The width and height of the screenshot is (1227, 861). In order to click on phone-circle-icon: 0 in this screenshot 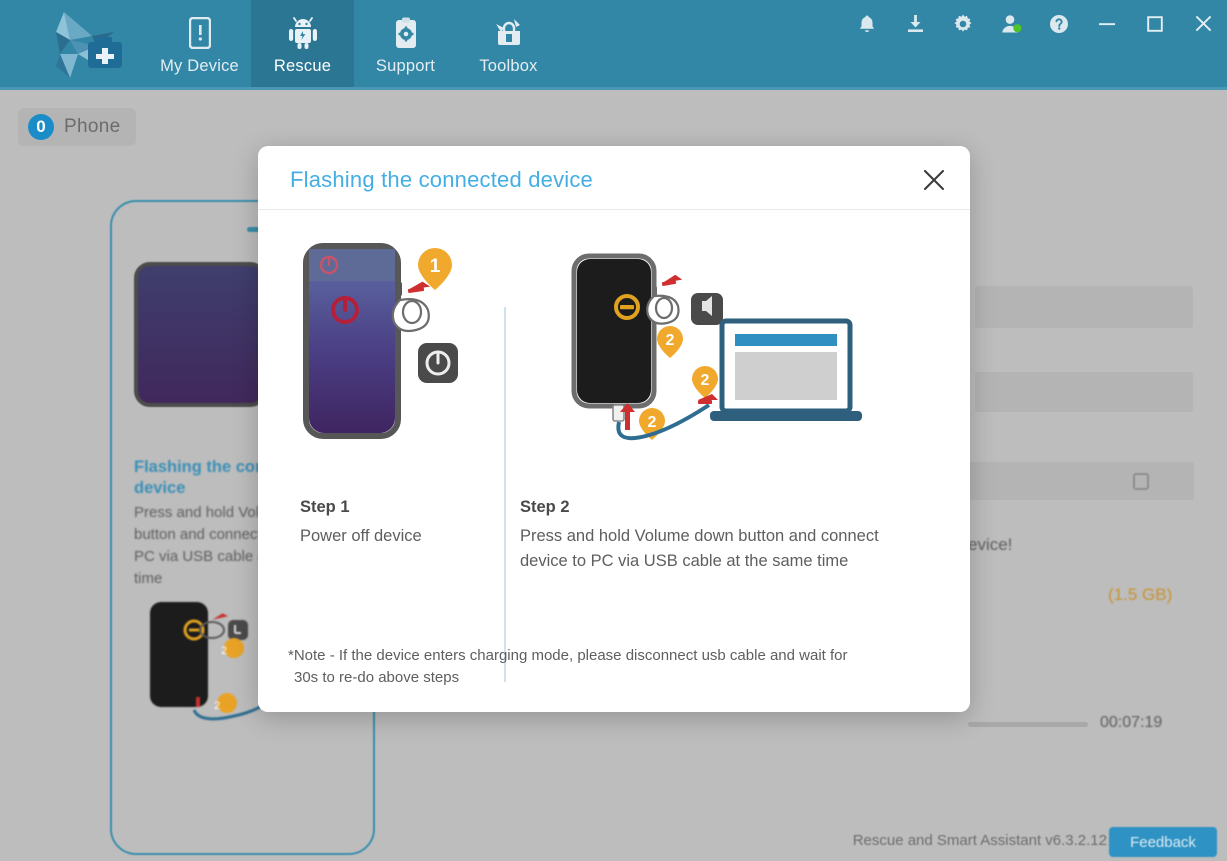, I will do `click(41, 127)`.